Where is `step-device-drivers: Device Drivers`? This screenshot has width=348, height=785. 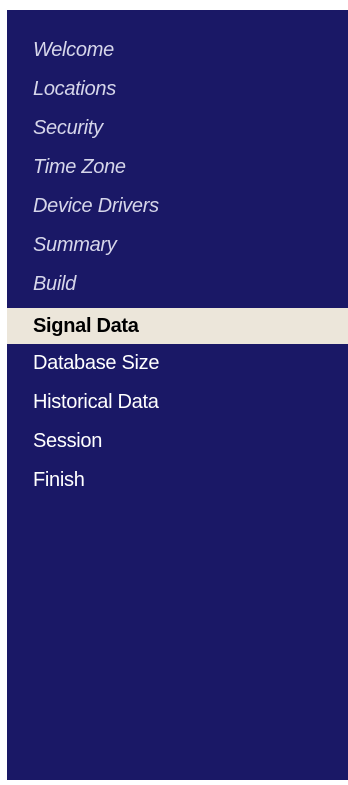
step-device-drivers: Device Drivers is located at coordinates (177, 208).